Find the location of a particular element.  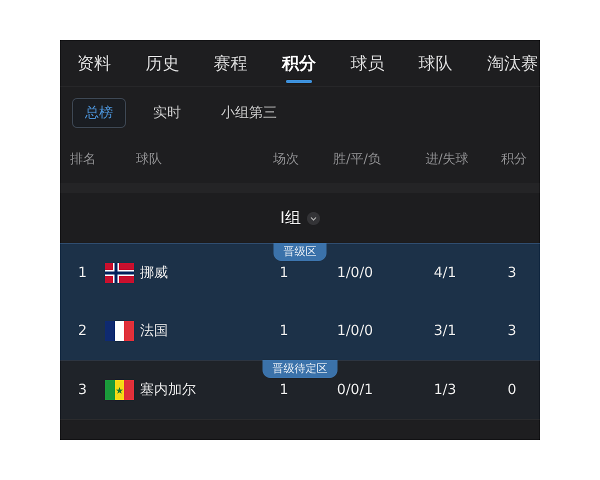

zone-label: 晋级区 is located at coordinates (300, 252).